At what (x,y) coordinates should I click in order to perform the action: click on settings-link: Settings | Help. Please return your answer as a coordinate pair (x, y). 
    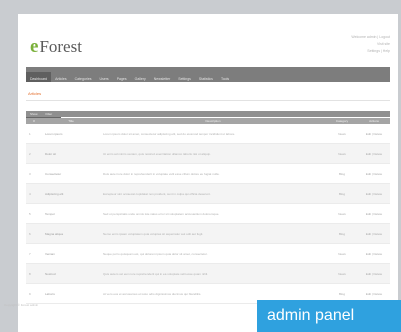
    Looking at the image, I should click on (335, 51).